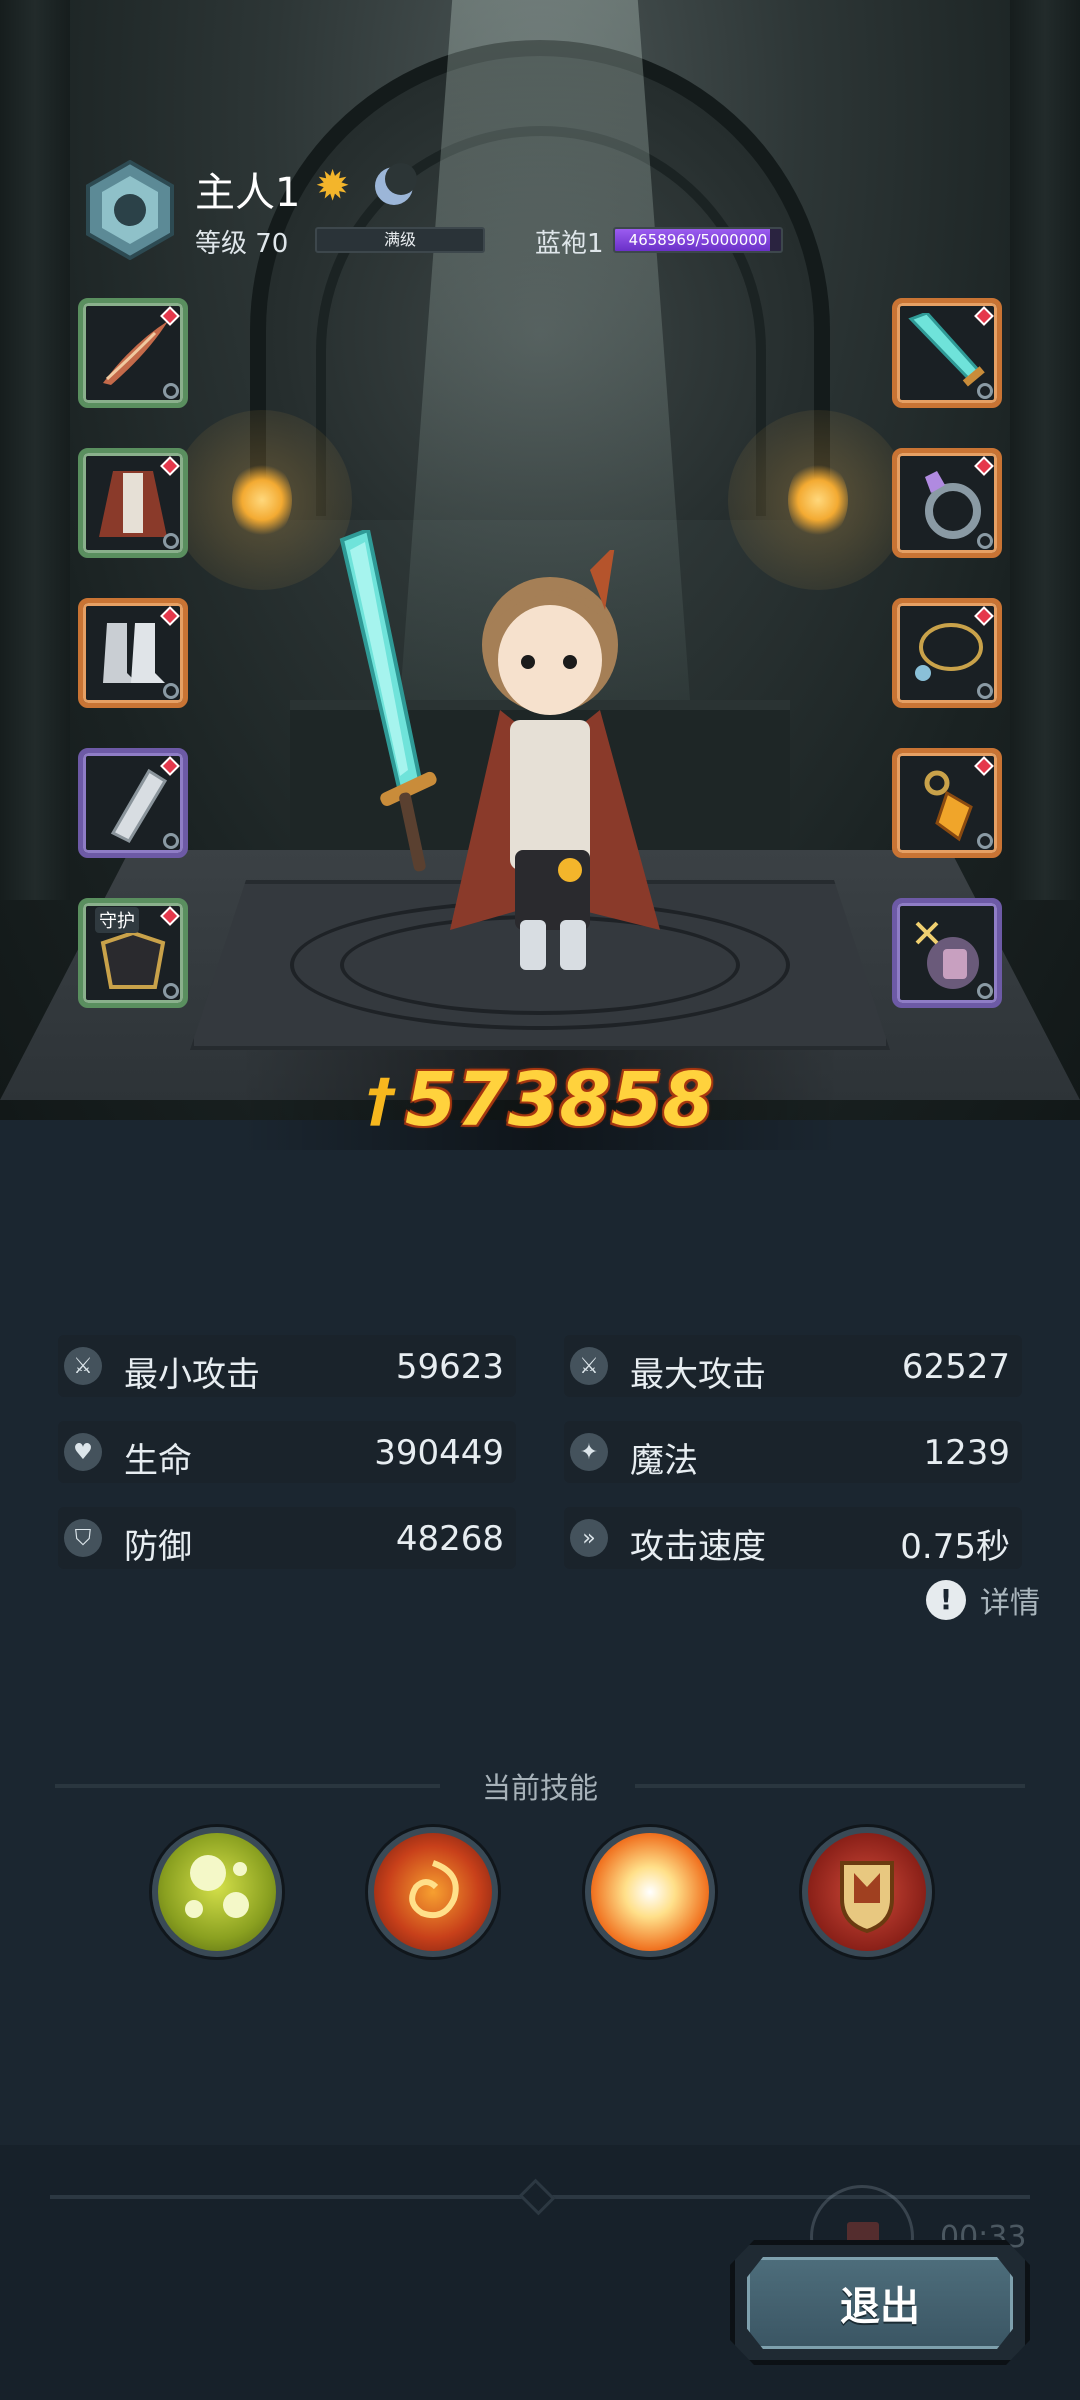 This screenshot has height=2400, width=1080. What do you see at coordinates (433, 1892) in the screenshot?
I see `fire-vortex-skill-icon` at bounding box center [433, 1892].